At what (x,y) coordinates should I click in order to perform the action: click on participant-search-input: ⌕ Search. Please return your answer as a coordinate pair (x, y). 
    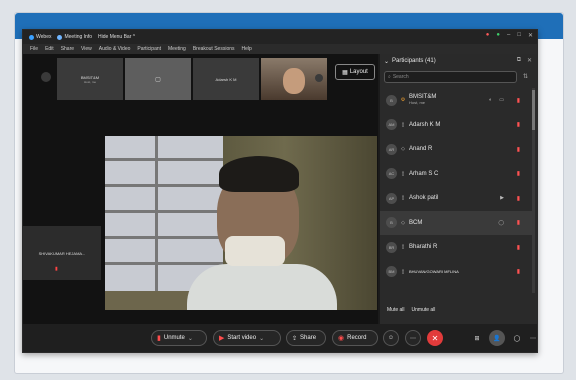
    Looking at the image, I should click on (450, 77).